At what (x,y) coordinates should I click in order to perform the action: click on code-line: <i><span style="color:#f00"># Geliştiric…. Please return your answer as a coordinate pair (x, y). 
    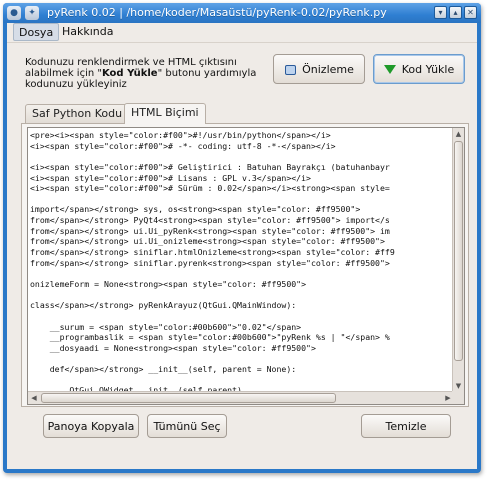
    Looking at the image, I should click on (210, 166).